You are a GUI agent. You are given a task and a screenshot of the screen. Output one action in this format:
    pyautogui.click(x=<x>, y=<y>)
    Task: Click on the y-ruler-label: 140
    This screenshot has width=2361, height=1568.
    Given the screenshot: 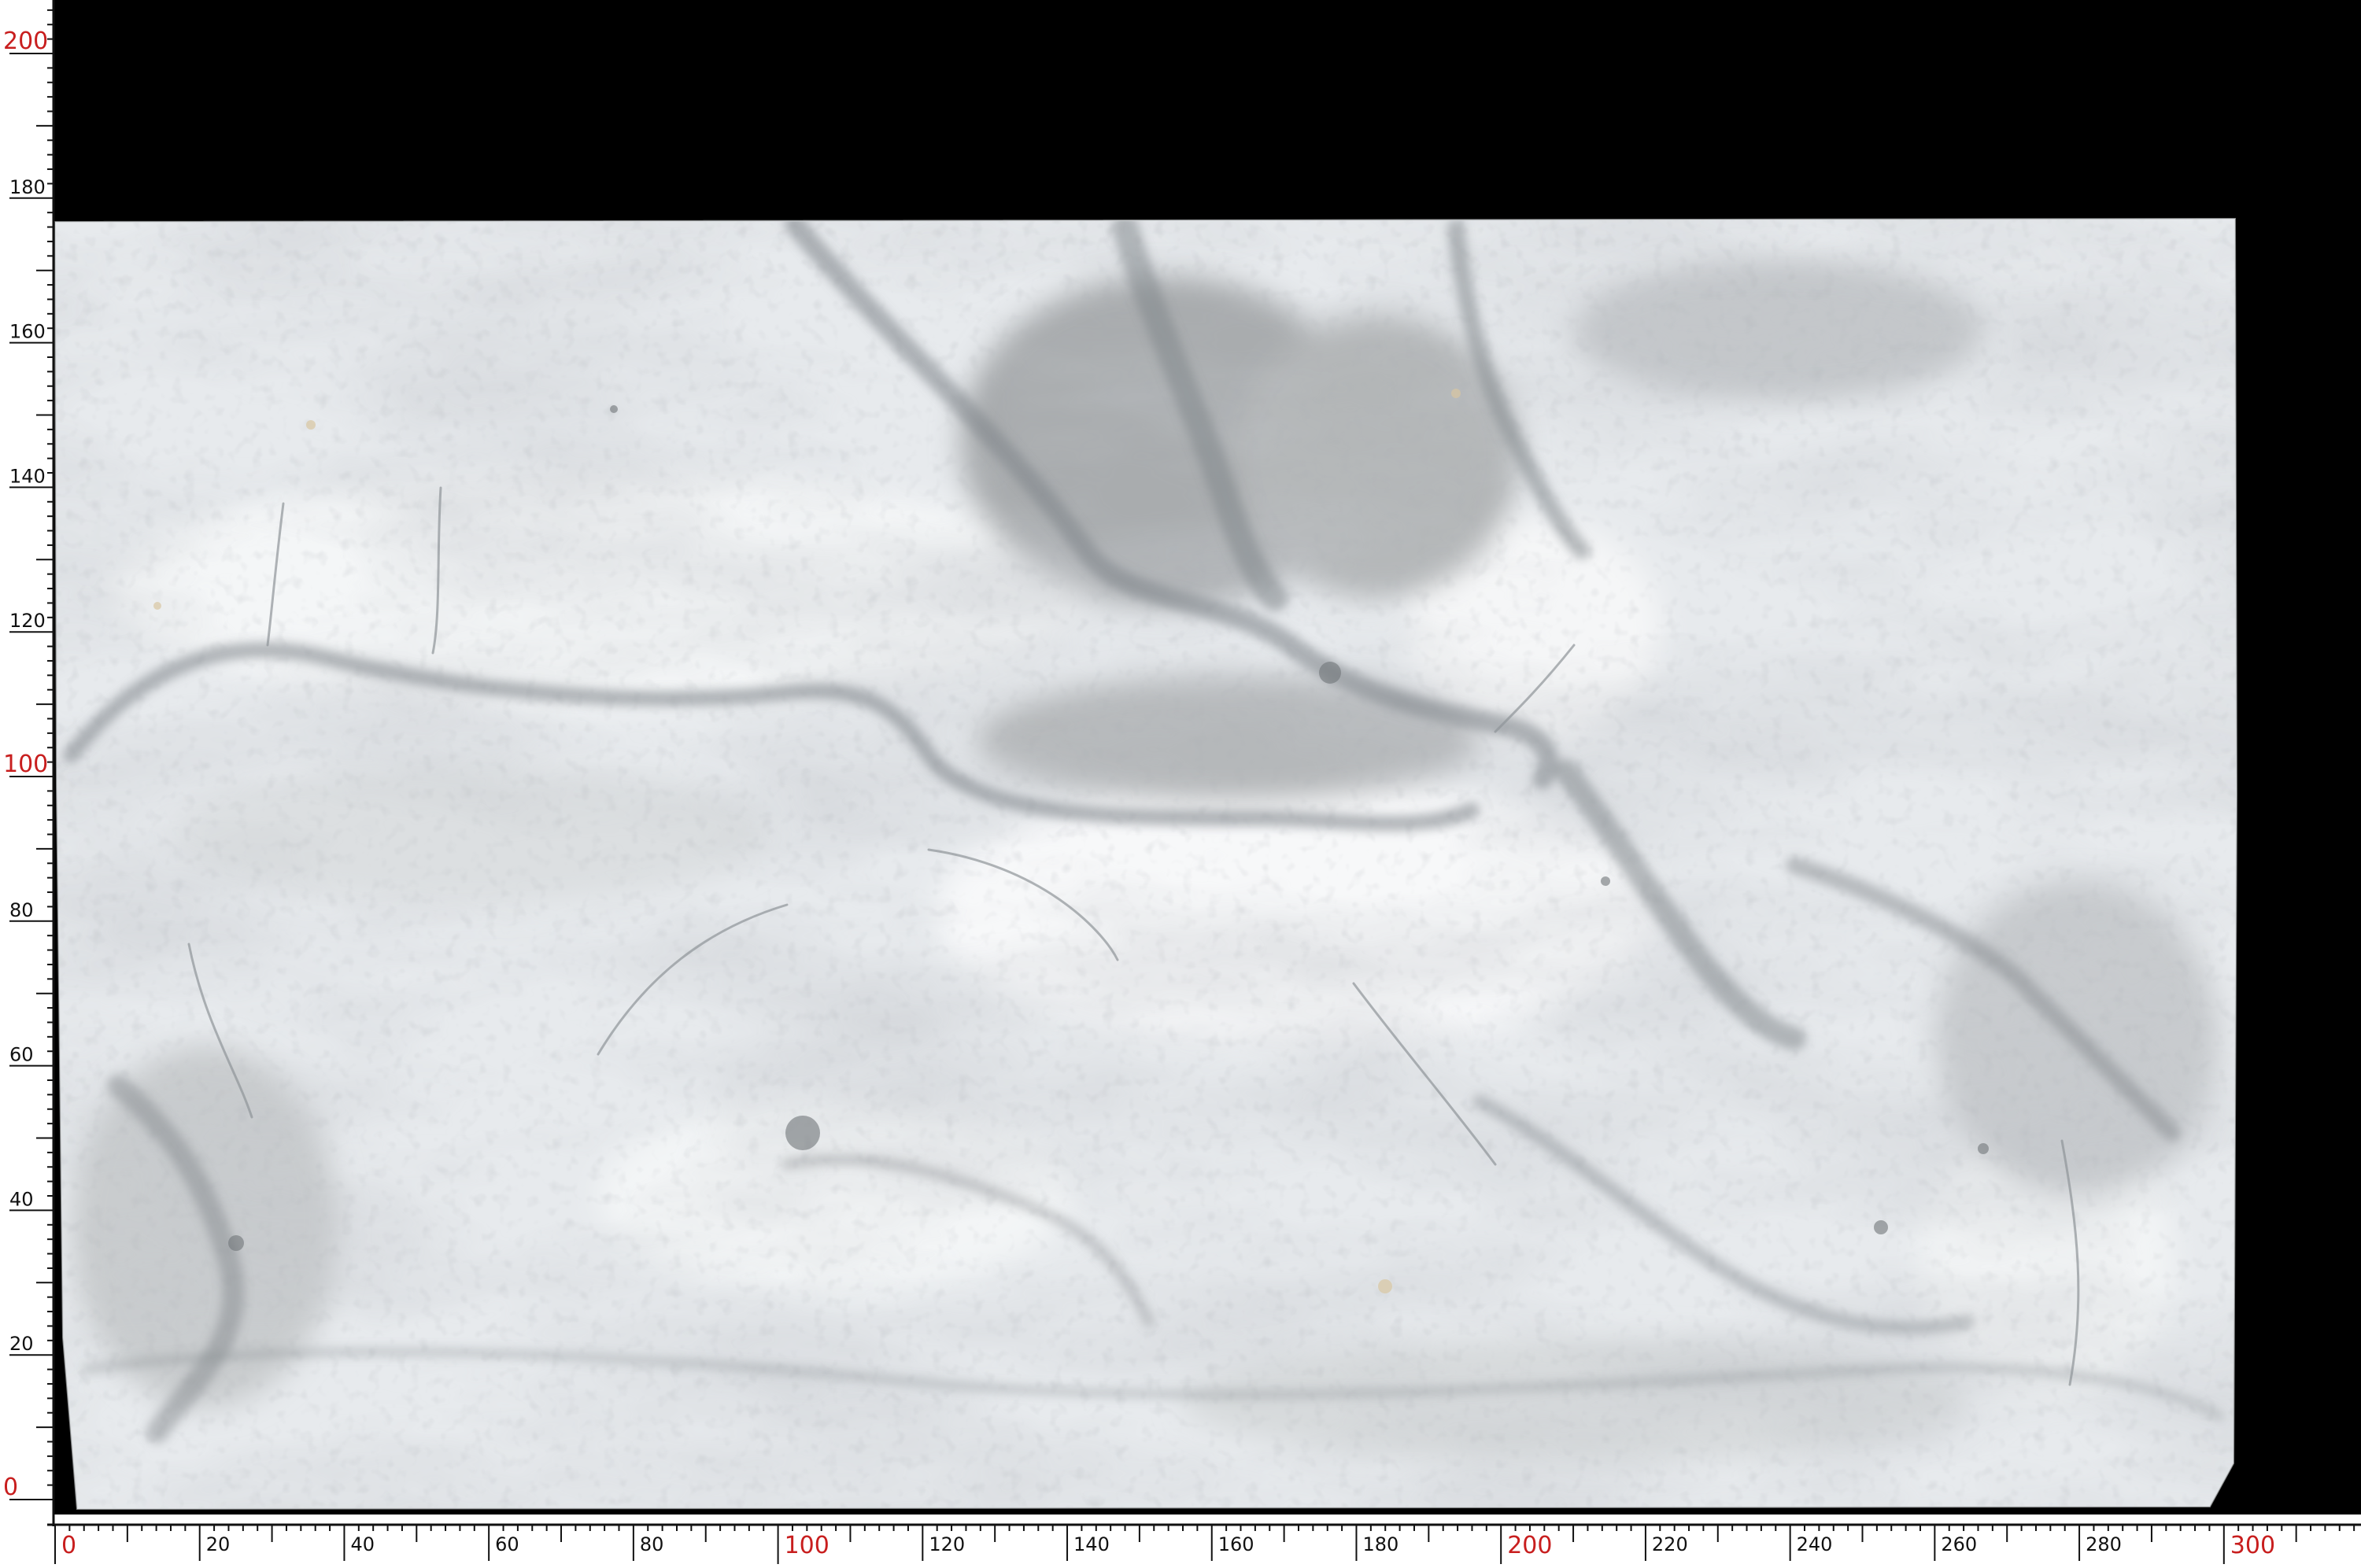 What is the action you would take?
    pyautogui.click(x=28, y=476)
    